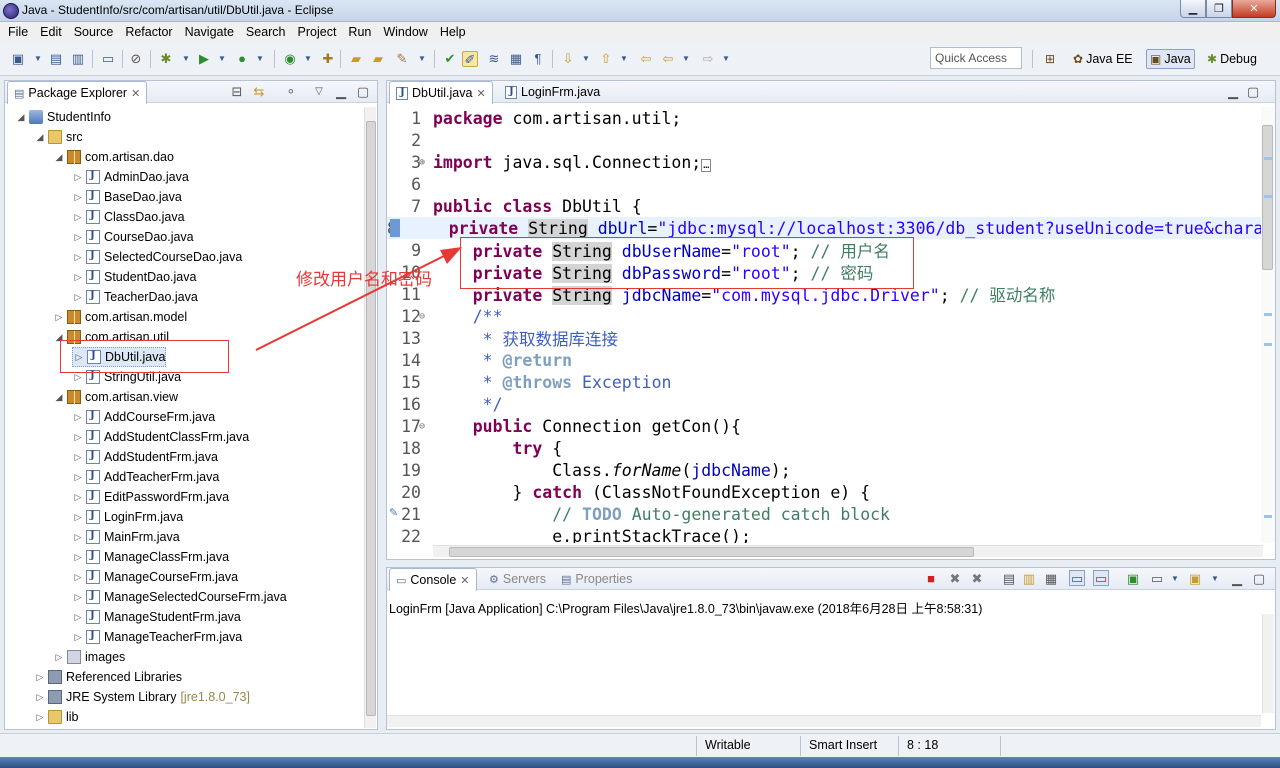 The height and width of the screenshot is (768, 1280). I want to click on menu-navigate: Navigate, so click(209, 32).